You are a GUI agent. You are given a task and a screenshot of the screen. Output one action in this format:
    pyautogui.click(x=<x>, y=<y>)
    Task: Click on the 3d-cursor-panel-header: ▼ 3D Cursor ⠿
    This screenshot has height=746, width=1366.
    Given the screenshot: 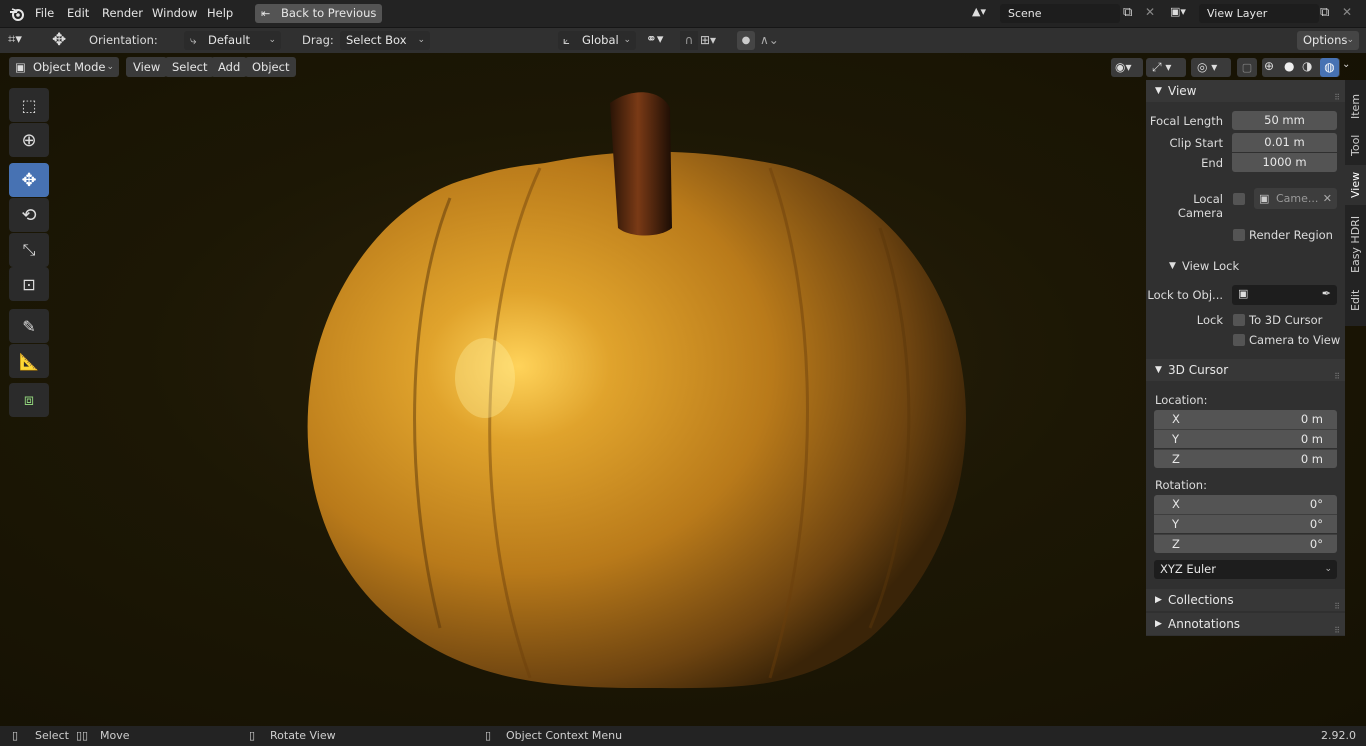 What is the action you would take?
    pyautogui.click(x=1245, y=370)
    